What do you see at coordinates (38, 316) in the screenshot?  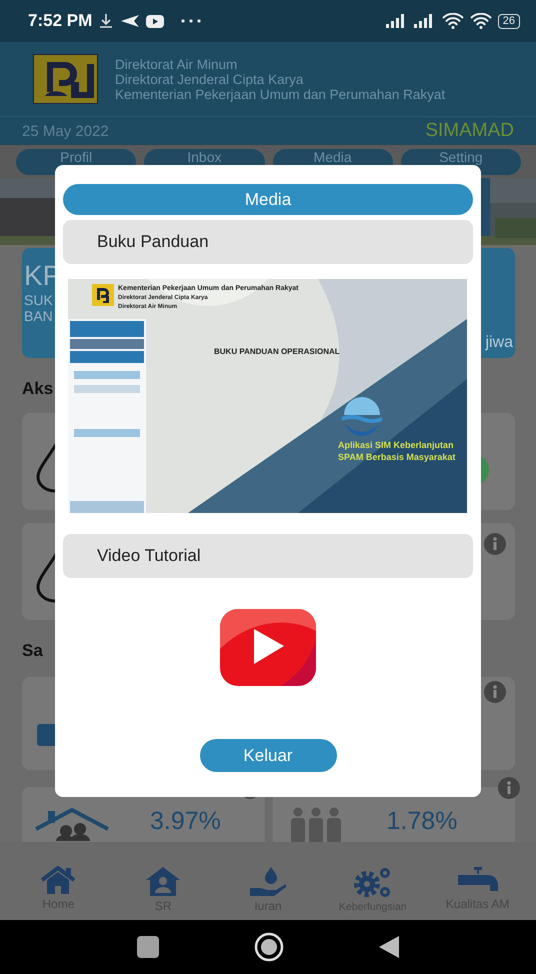 I see `card-text: BAN` at bounding box center [38, 316].